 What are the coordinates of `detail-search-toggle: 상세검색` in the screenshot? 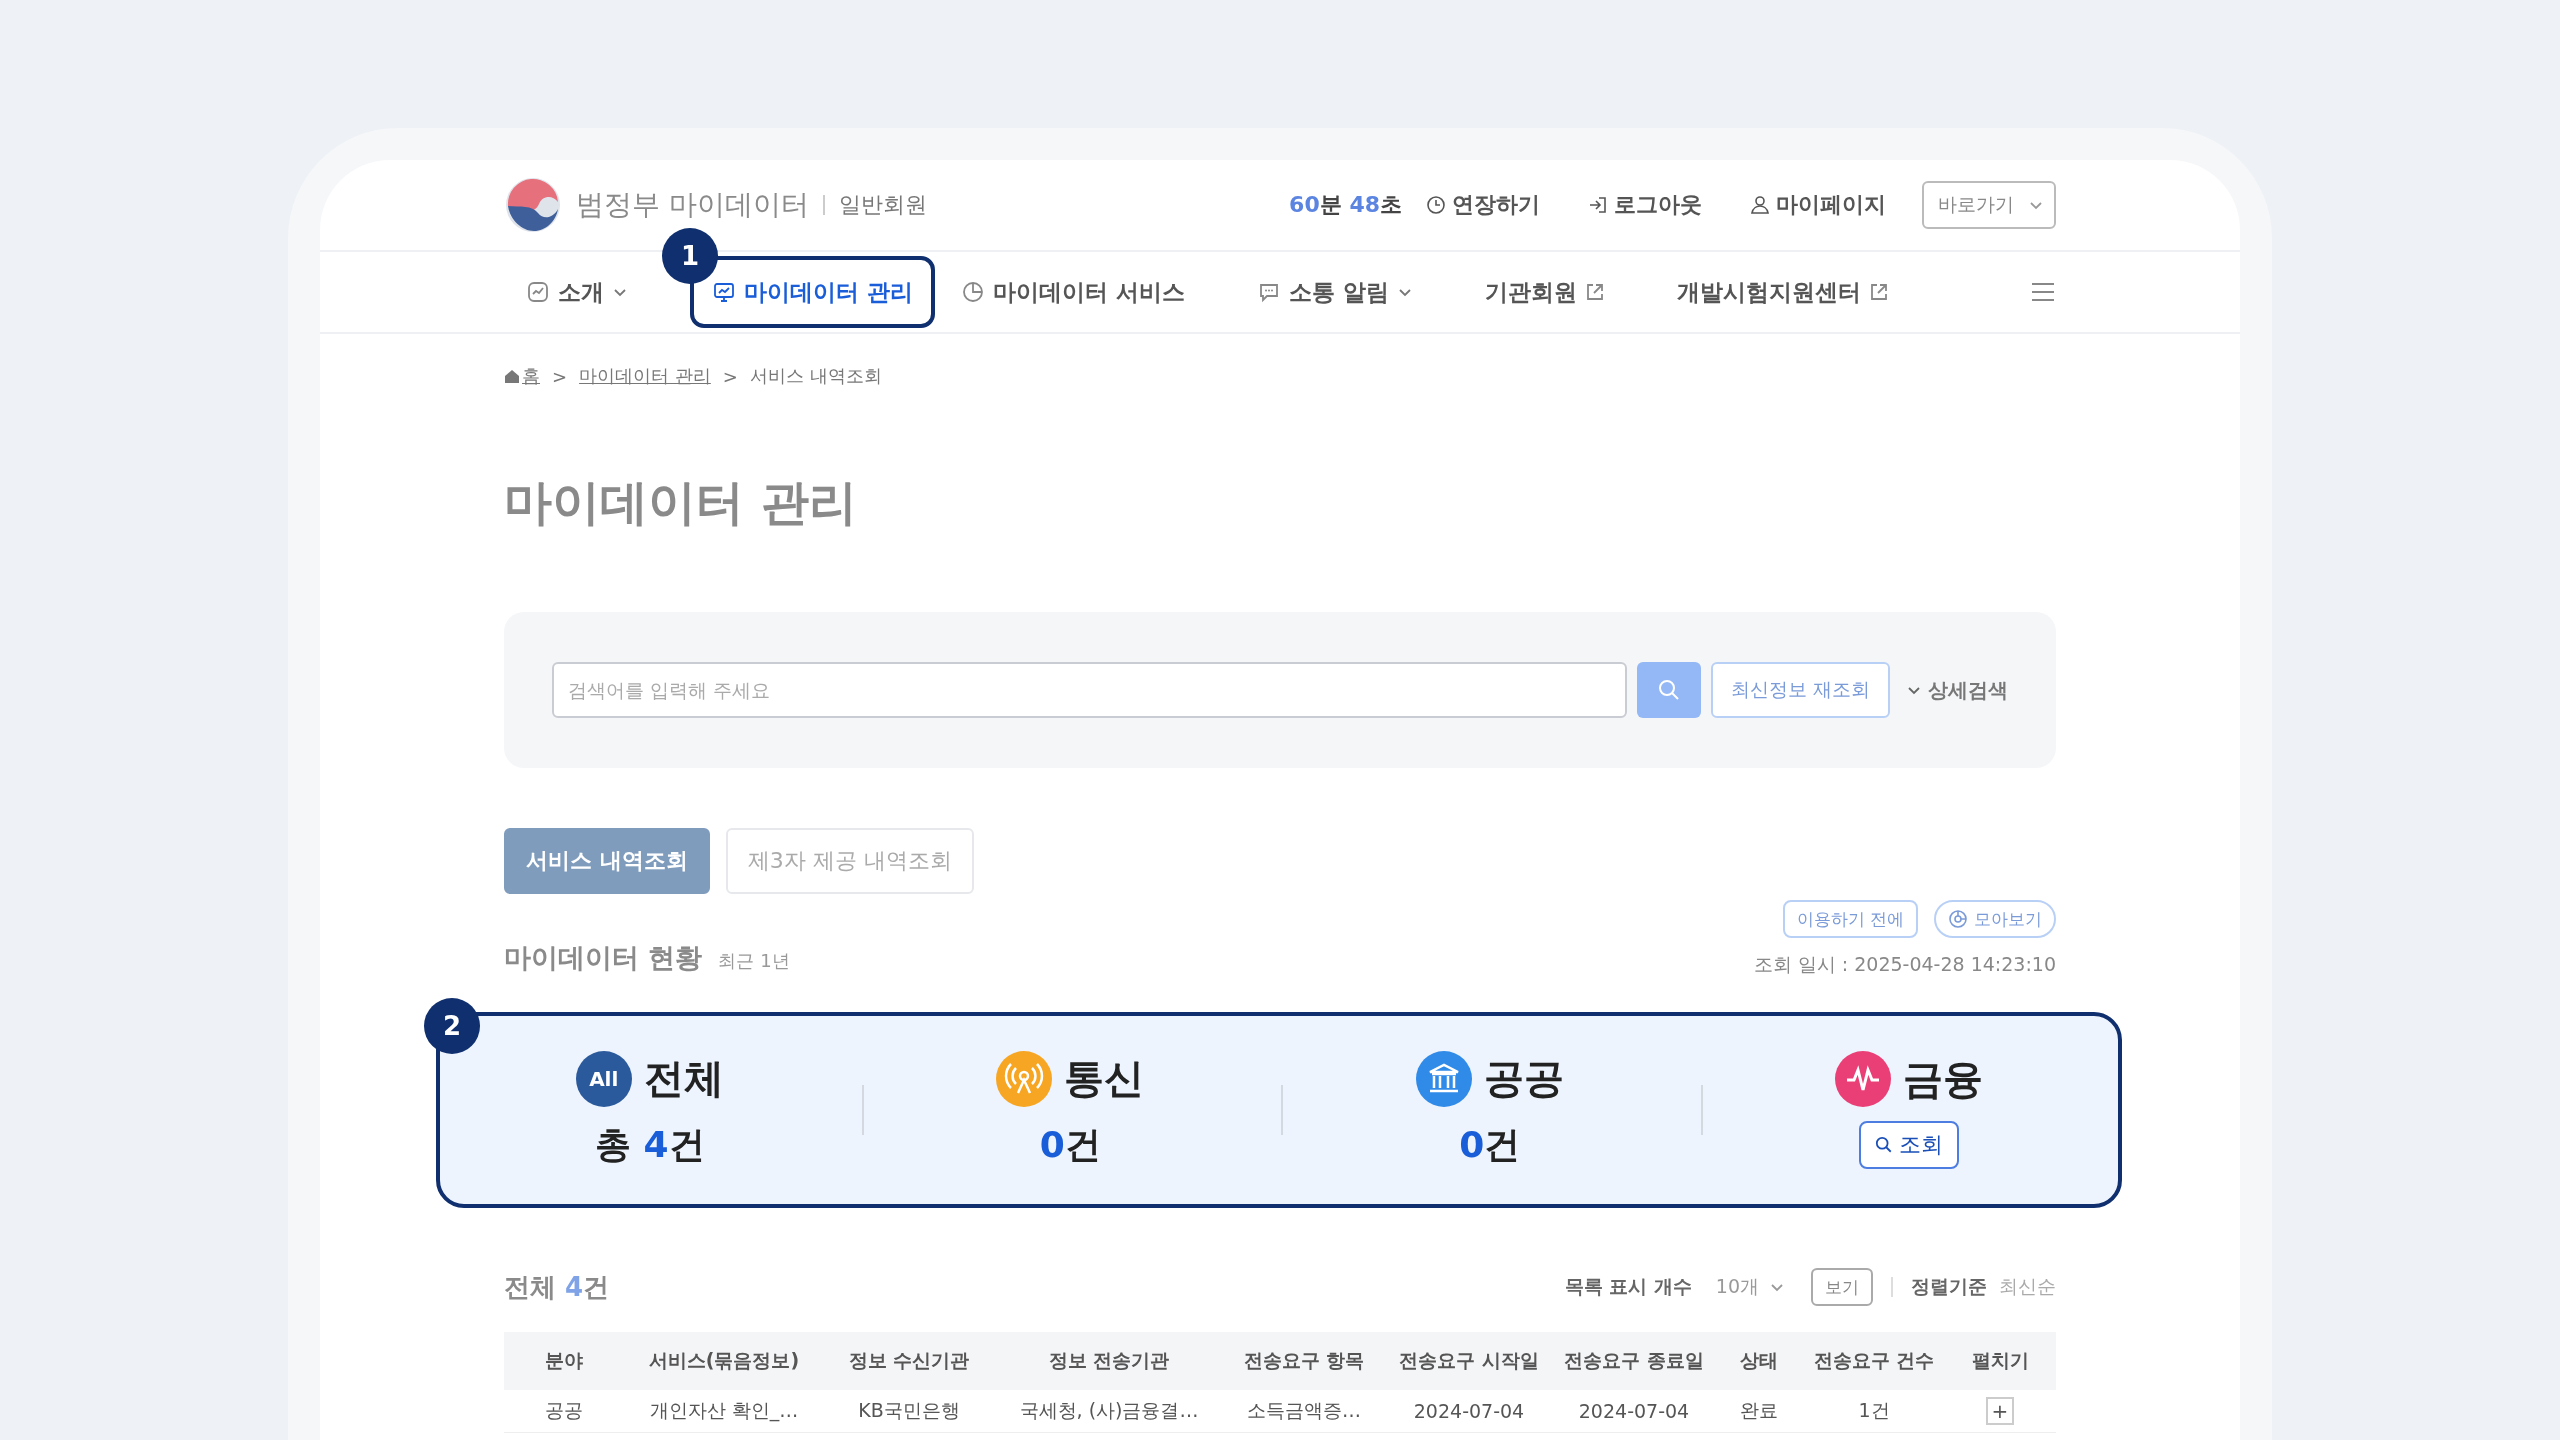 It's located at (1957, 690).